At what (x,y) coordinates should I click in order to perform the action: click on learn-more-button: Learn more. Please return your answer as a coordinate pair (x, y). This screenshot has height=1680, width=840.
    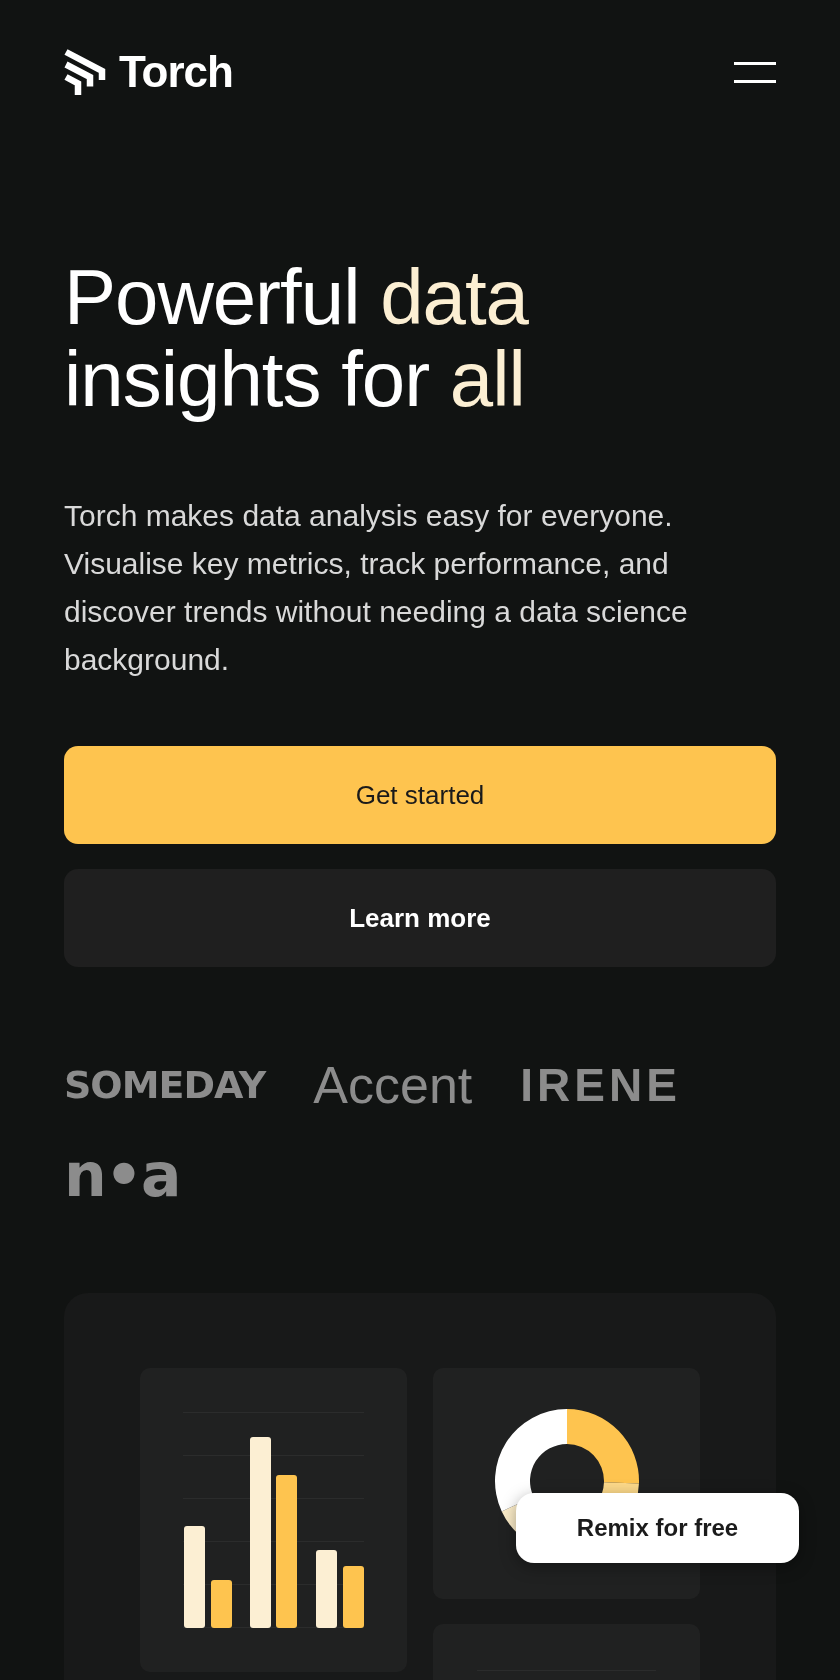
    Looking at the image, I should click on (420, 918).